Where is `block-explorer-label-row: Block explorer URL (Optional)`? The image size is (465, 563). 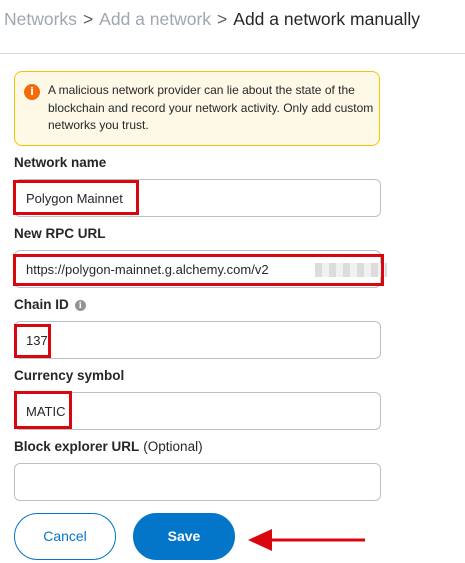
block-explorer-label-row: Block explorer URL (Optional) is located at coordinates (108, 446).